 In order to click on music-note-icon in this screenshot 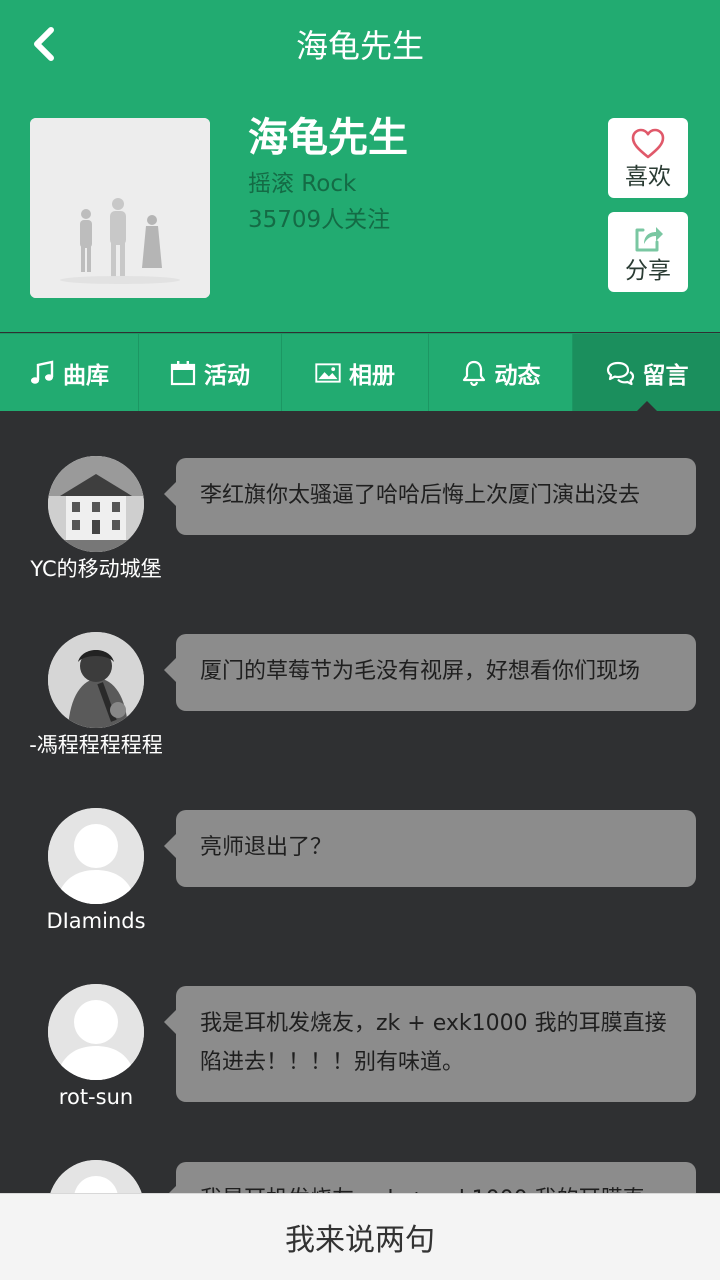, I will do `click(42, 373)`.